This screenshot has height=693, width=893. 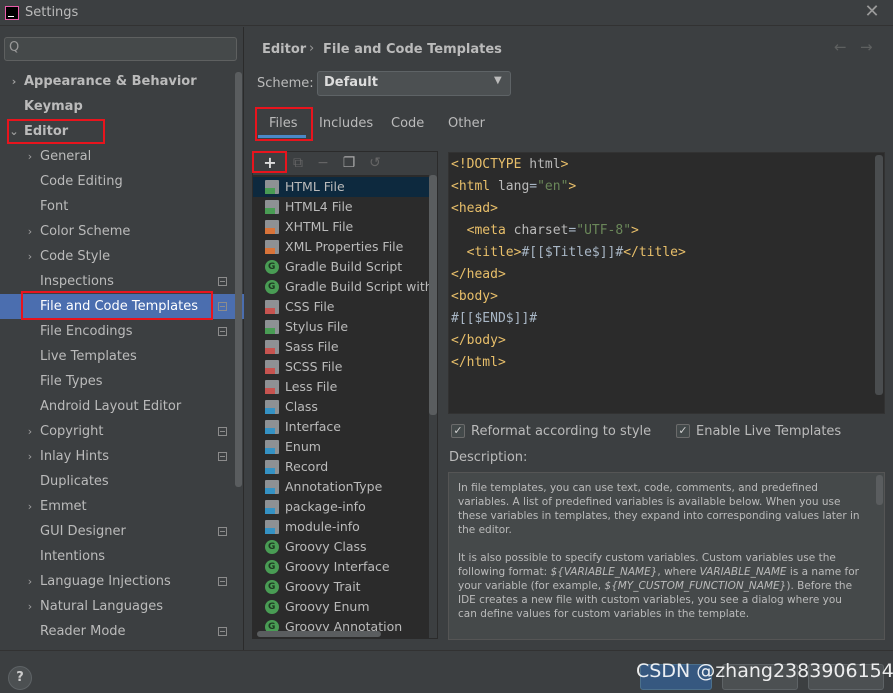 I want to click on tab-other: Other, so click(x=466, y=123).